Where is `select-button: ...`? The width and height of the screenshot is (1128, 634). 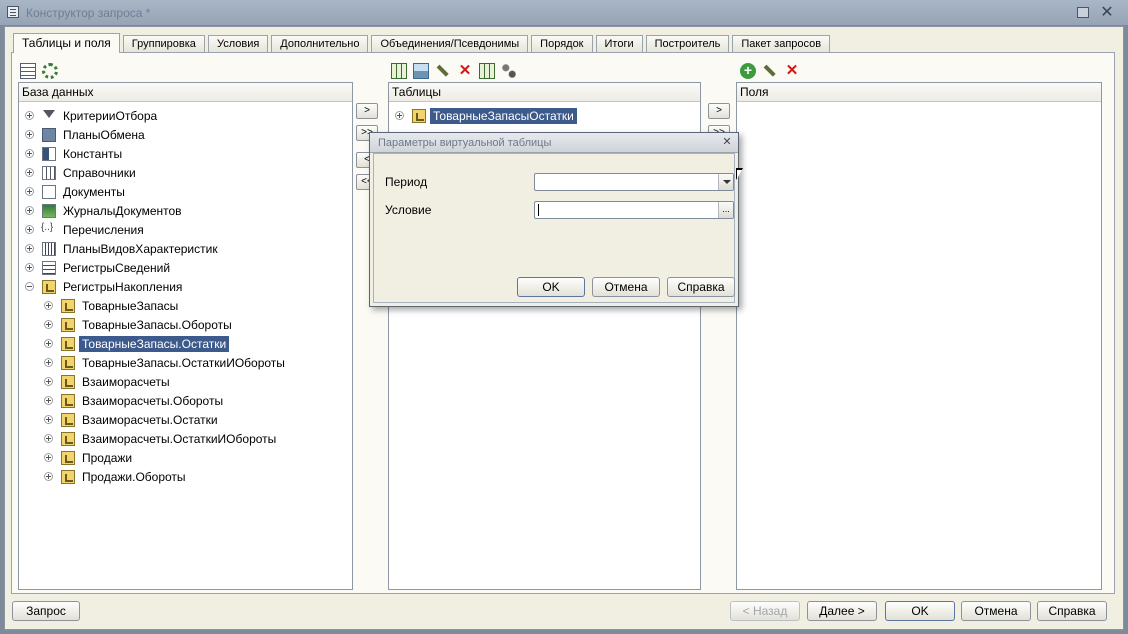 select-button: ... is located at coordinates (725, 210).